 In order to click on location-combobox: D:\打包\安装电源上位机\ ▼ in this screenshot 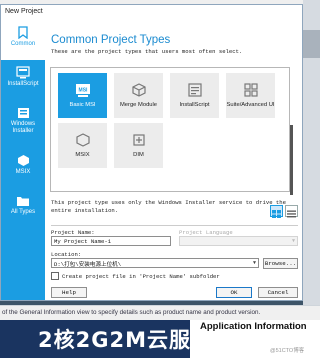, I will do `click(155, 263)`.